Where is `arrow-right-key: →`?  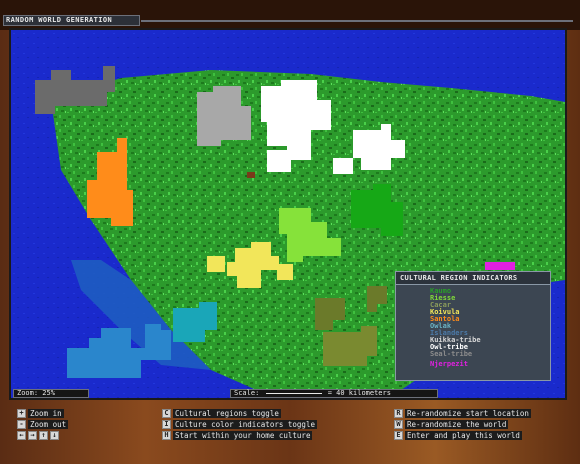
arrow-right-key: → is located at coordinates (32, 435).